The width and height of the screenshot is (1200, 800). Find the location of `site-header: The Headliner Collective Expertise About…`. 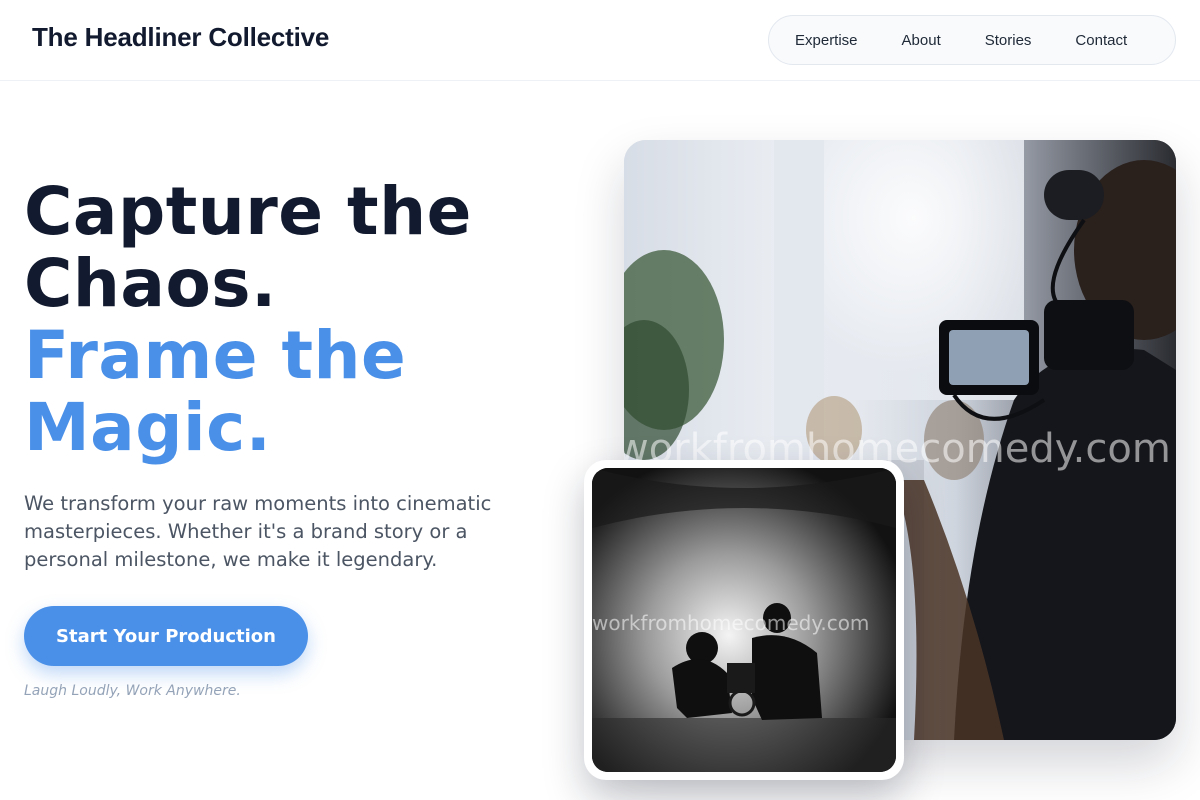

site-header: The Headliner Collective Expertise About… is located at coordinates (600, 40).